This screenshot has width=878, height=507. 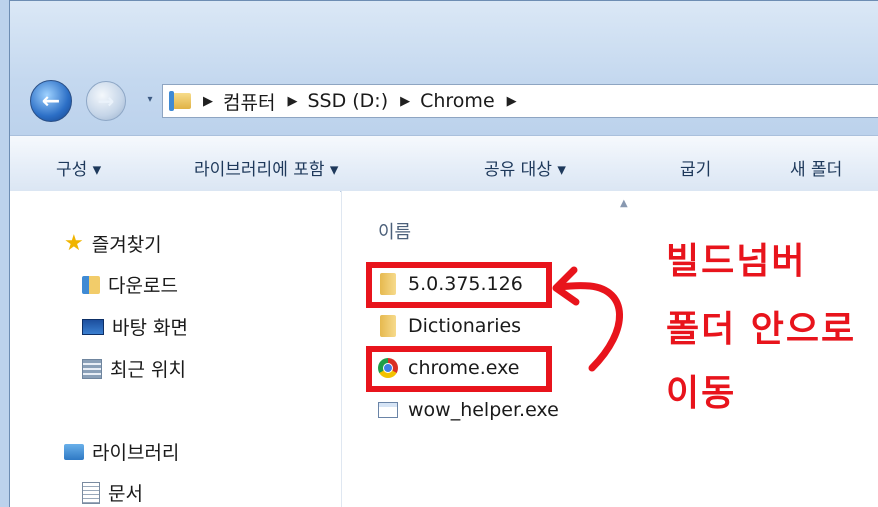 What do you see at coordinates (148, 370) in the screenshot?
I see `nav-recent-label: 최근 위치` at bounding box center [148, 370].